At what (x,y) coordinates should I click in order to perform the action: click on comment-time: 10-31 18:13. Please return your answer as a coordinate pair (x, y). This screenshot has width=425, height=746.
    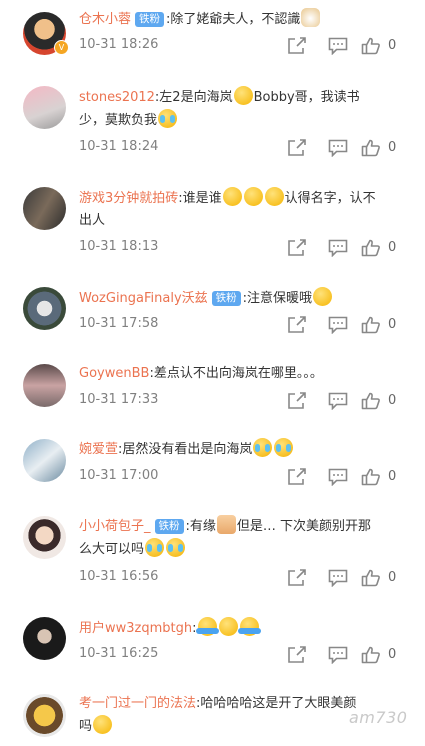
    Looking at the image, I should click on (119, 246).